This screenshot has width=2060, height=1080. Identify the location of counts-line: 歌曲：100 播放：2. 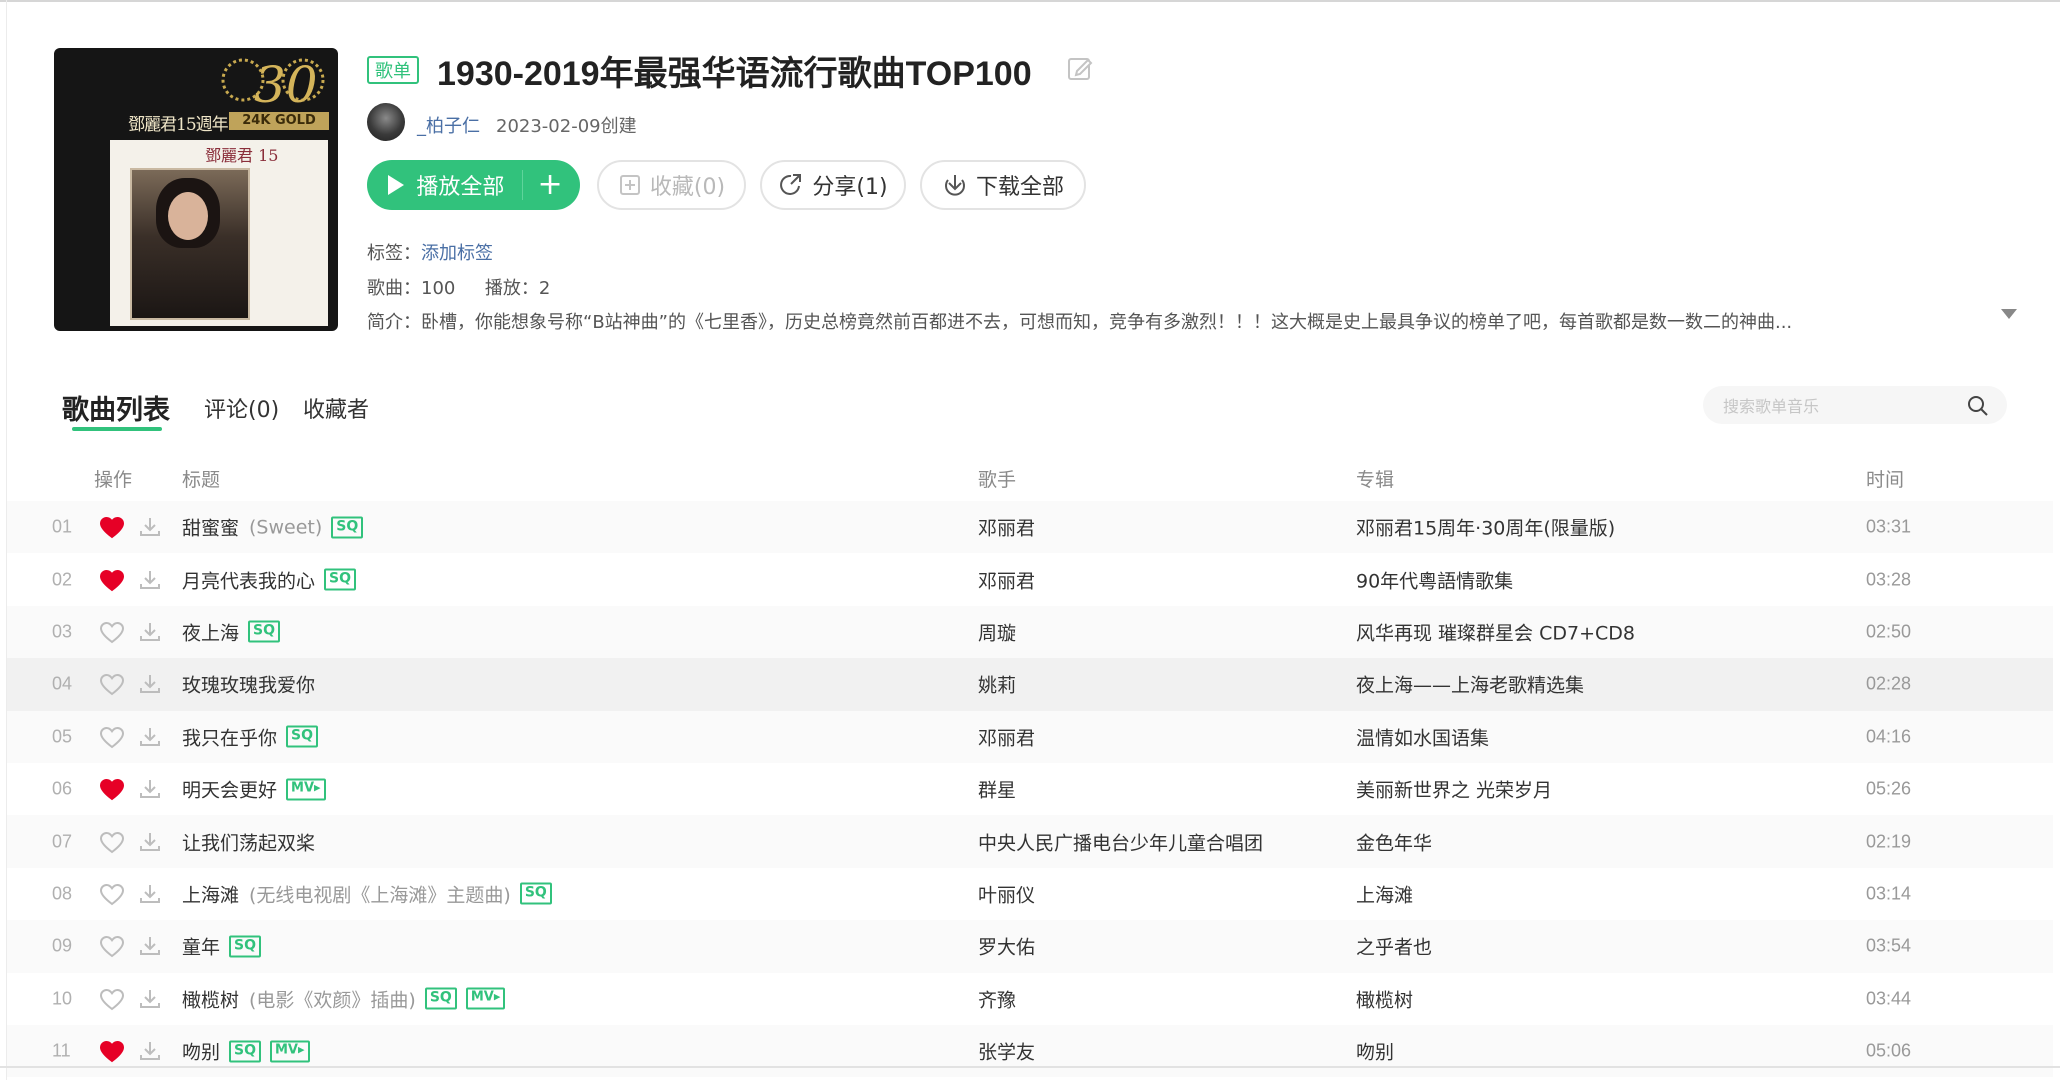
(458, 287).